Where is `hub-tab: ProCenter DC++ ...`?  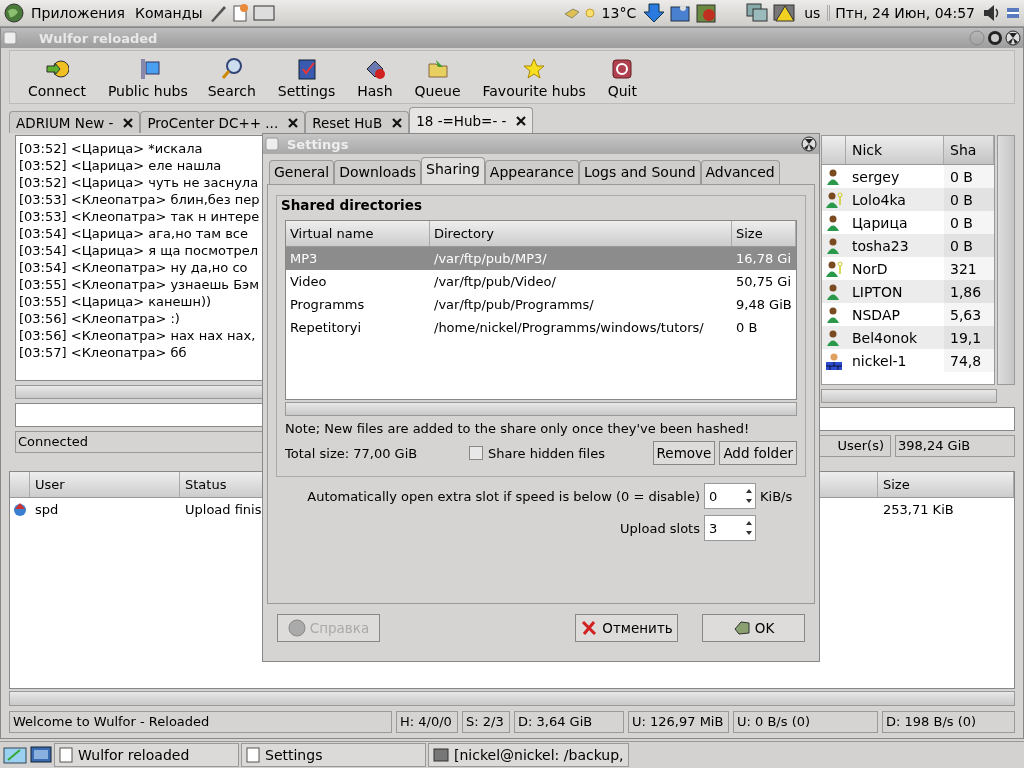 hub-tab: ProCenter DC++ ... is located at coordinates (223, 122).